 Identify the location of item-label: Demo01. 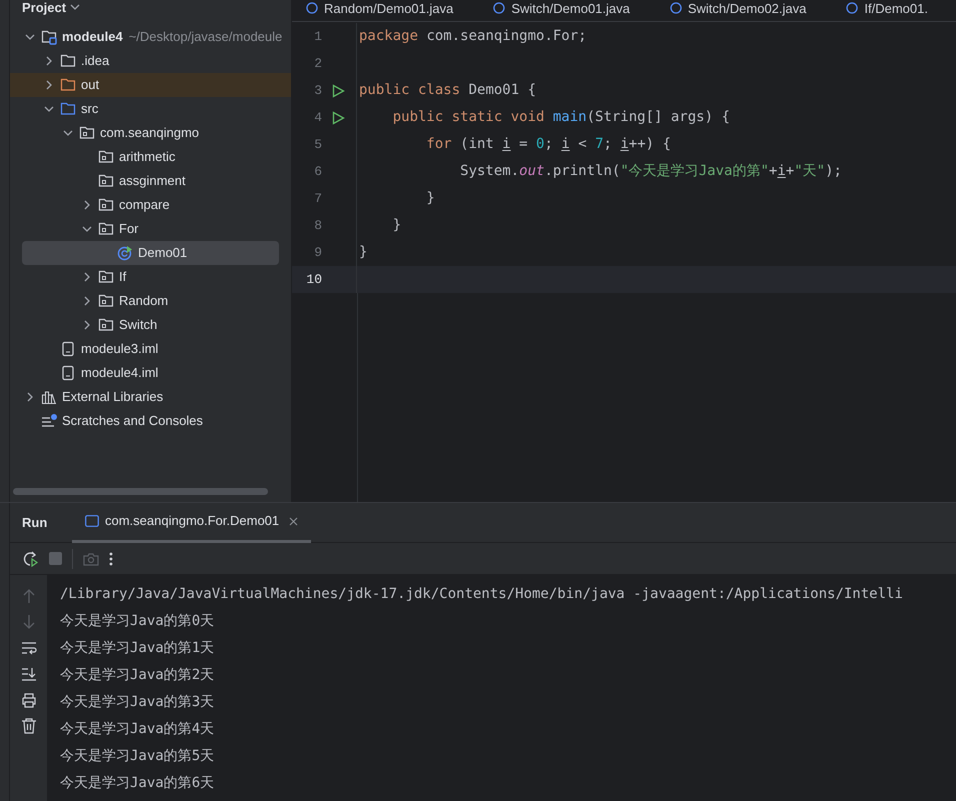
(163, 253).